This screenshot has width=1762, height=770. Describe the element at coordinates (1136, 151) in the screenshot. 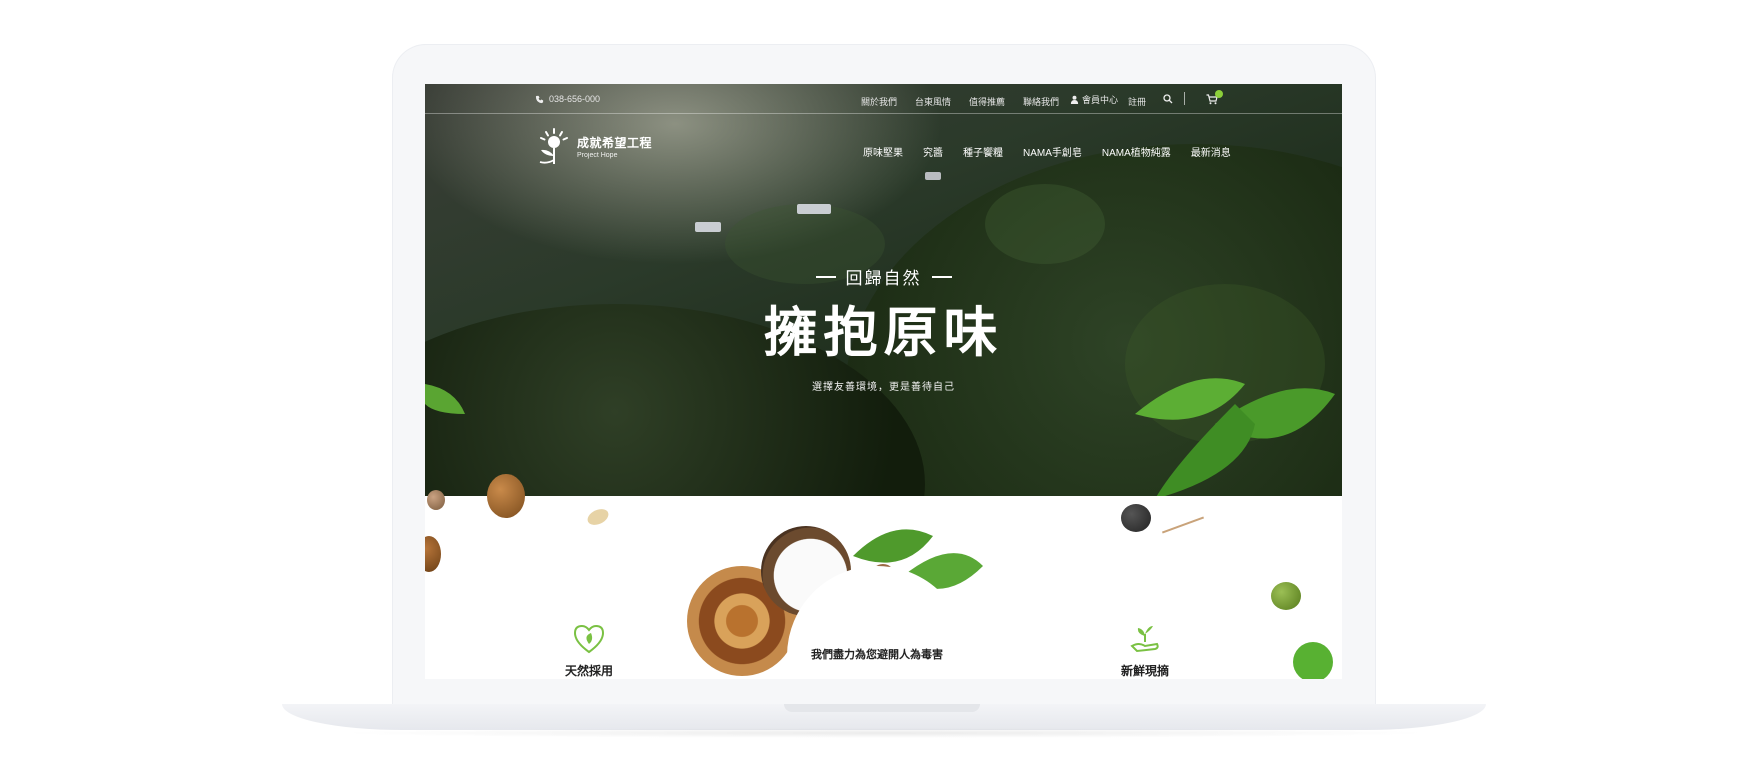

I see `nav-item-hydrosol: NAMA植物純露` at that location.